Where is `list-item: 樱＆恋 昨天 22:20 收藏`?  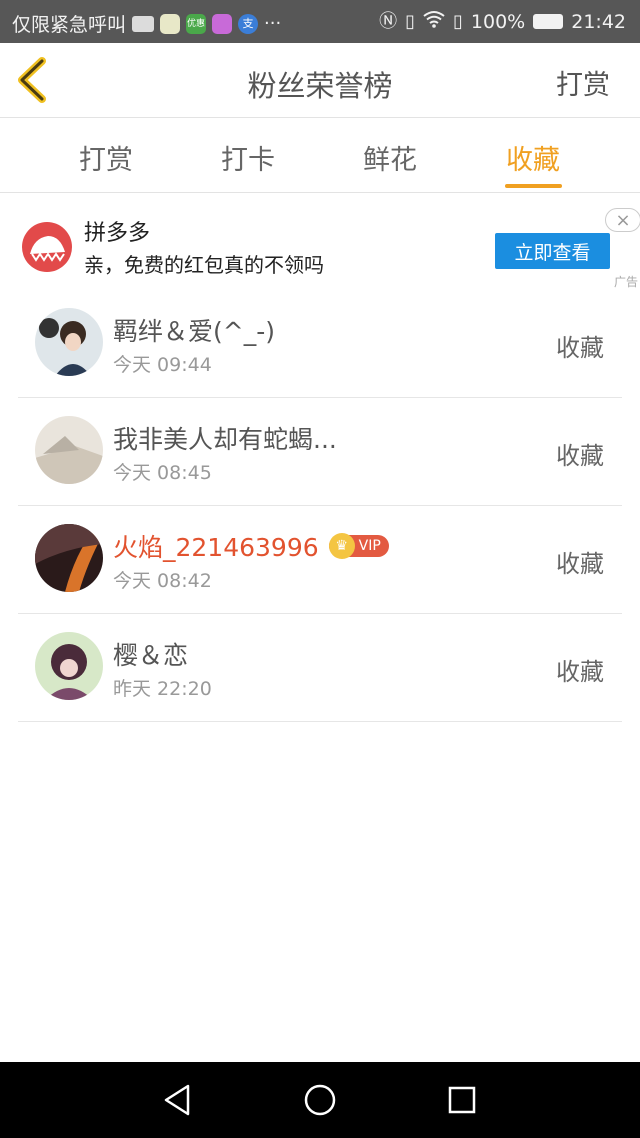 list-item: 樱＆恋 昨天 22:20 收藏 is located at coordinates (320, 668).